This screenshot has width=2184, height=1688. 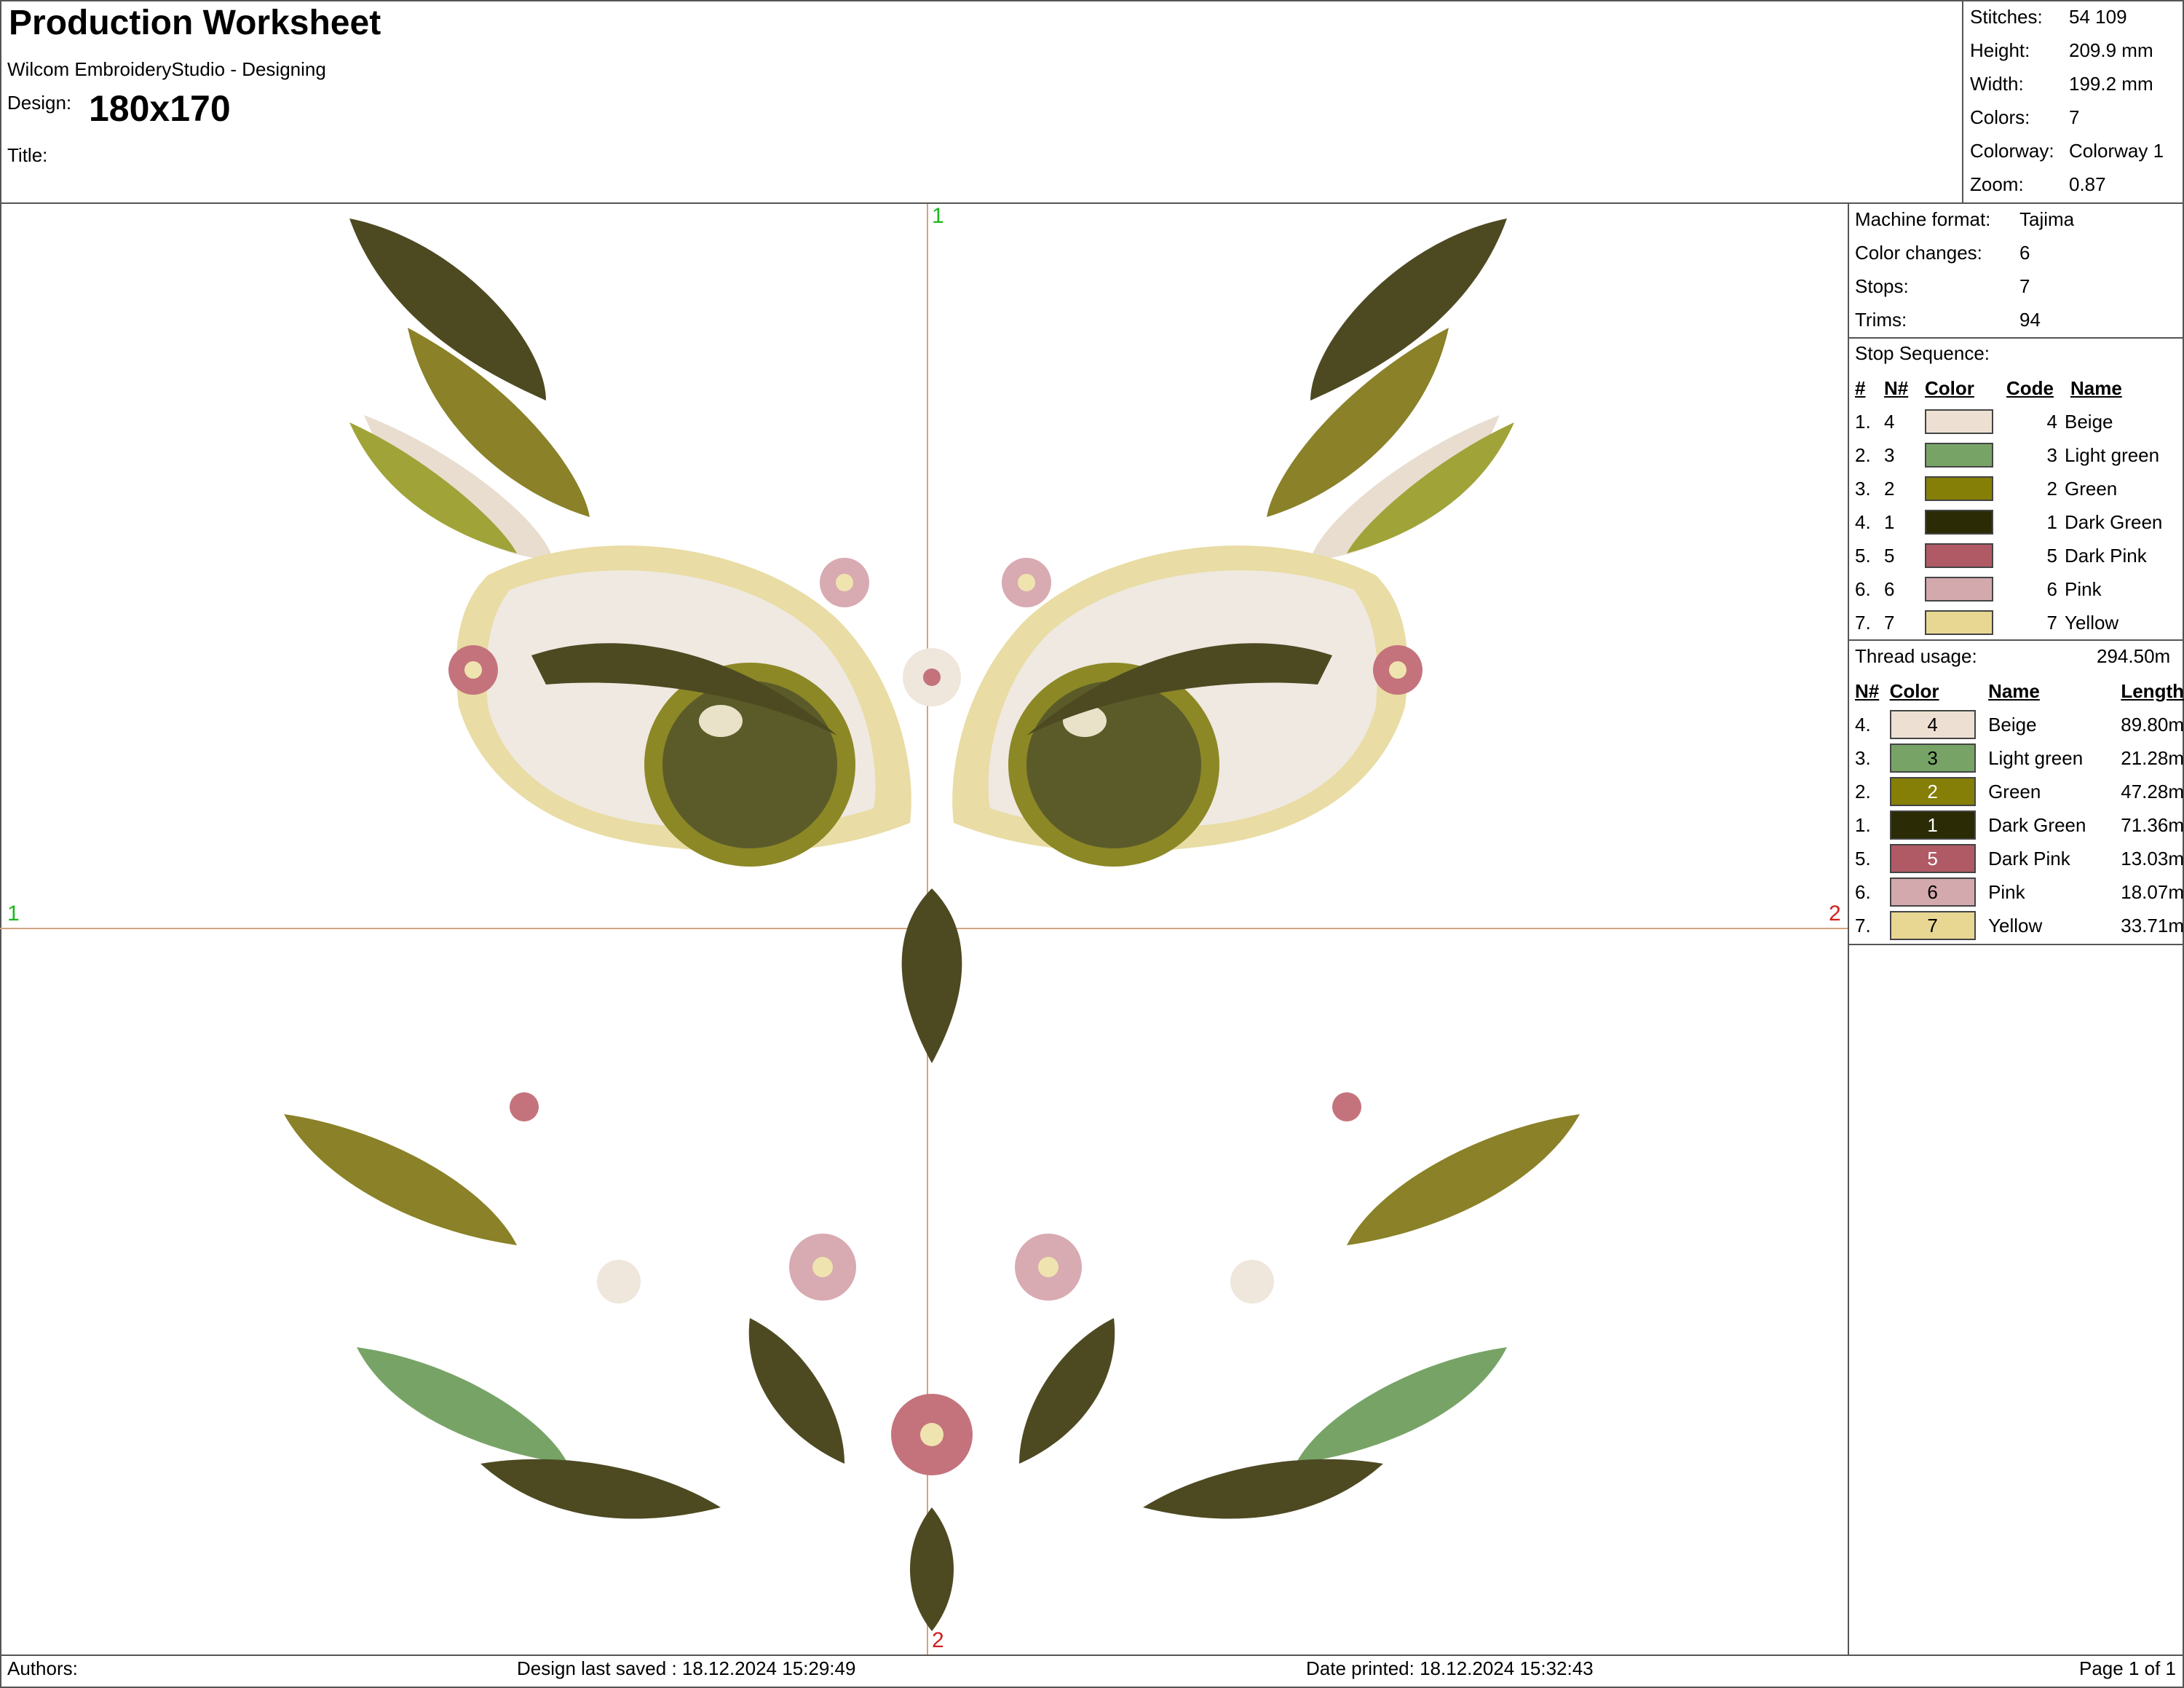 What do you see at coordinates (2000, 50) in the screenshot?
I see `summary-label: Height:` at bounding box center [2000, 50].